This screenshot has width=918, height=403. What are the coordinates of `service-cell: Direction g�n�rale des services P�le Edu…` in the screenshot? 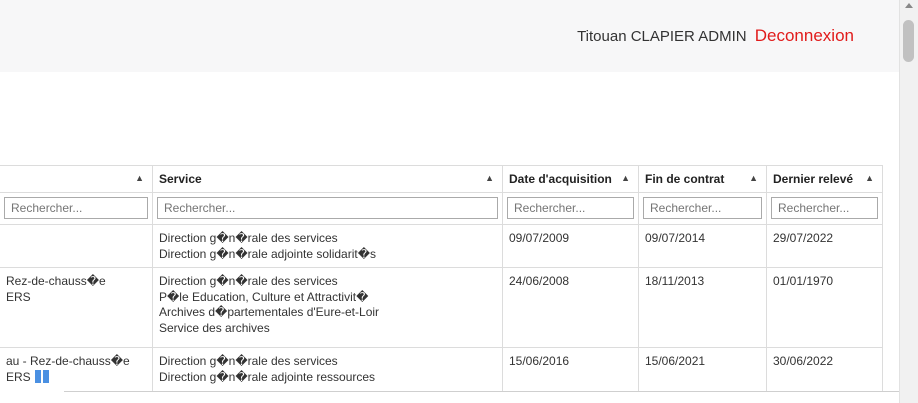 It's located at (327, 307).